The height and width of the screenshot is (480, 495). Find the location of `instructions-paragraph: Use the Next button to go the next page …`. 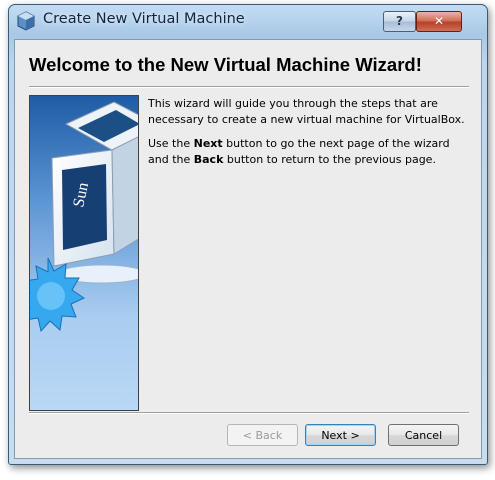

instructions-paragraph: Use the Next button to go the next page … is located at coordinates (308, 151).